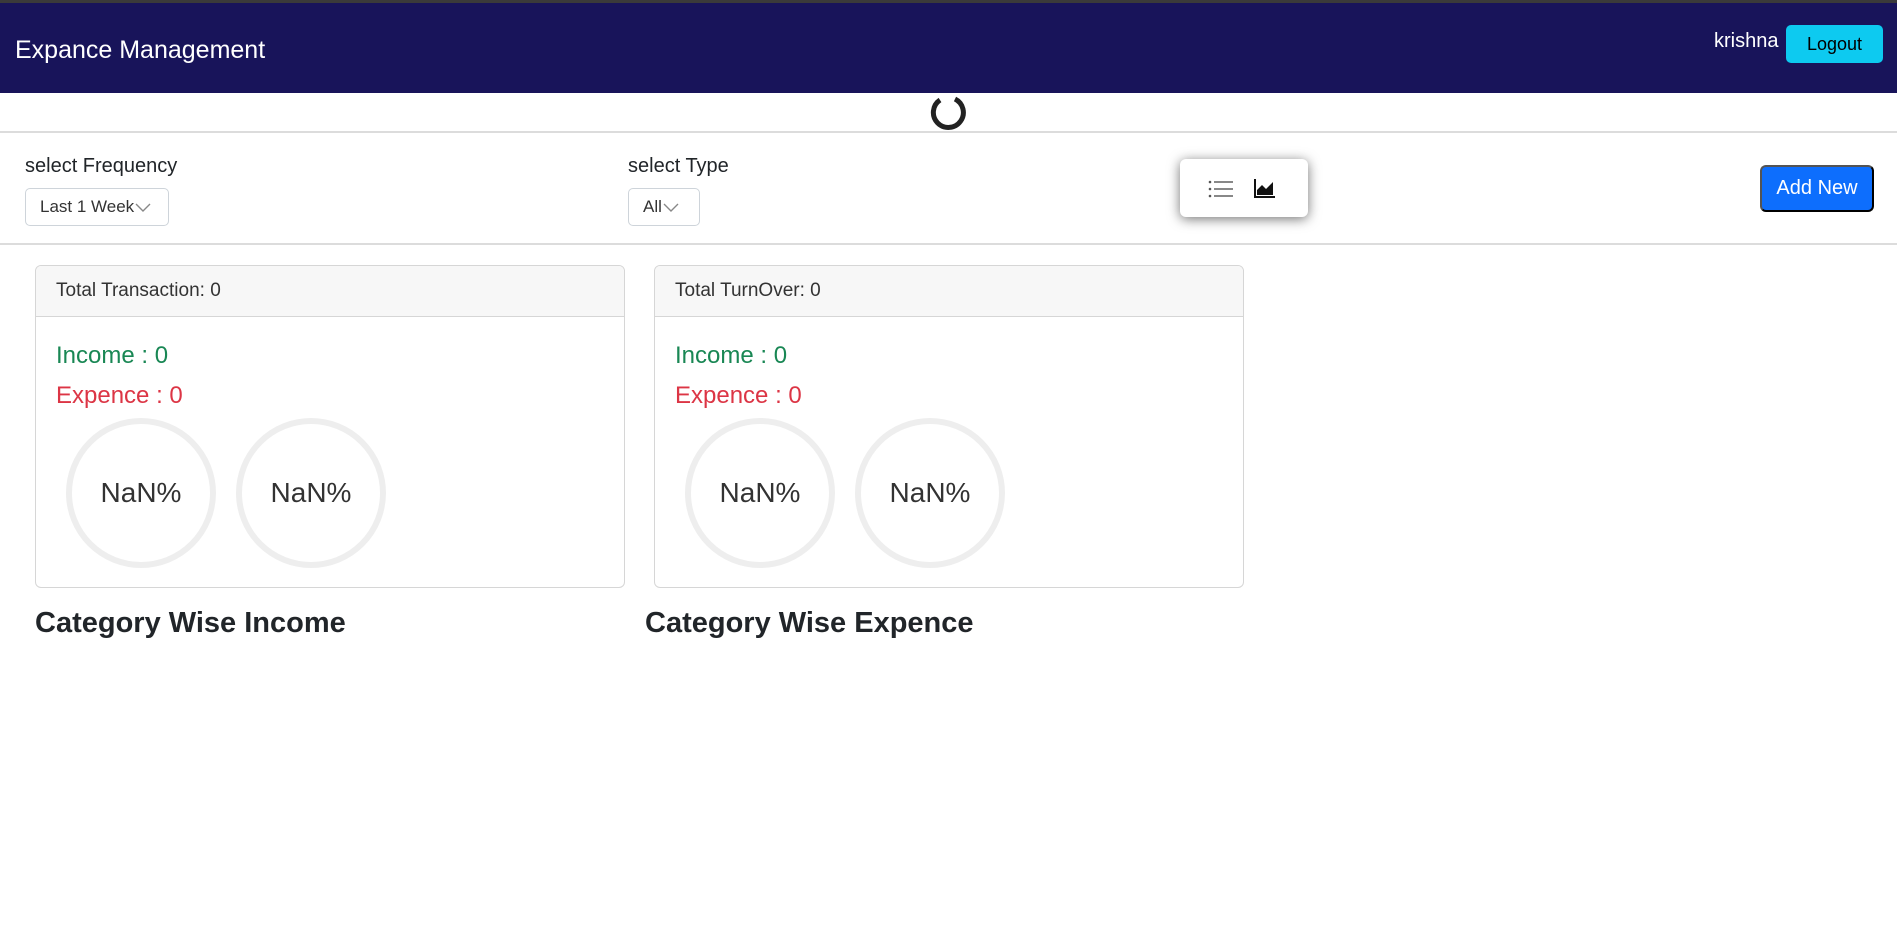  What do you see at coordinates (948, 48) in the screenshot?
I see `navbar: Expance Management krishna Logout` at bounding box center [948, 48].